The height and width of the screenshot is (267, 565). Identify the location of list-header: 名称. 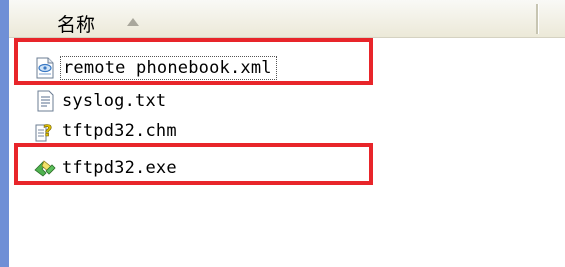
(287, 19).